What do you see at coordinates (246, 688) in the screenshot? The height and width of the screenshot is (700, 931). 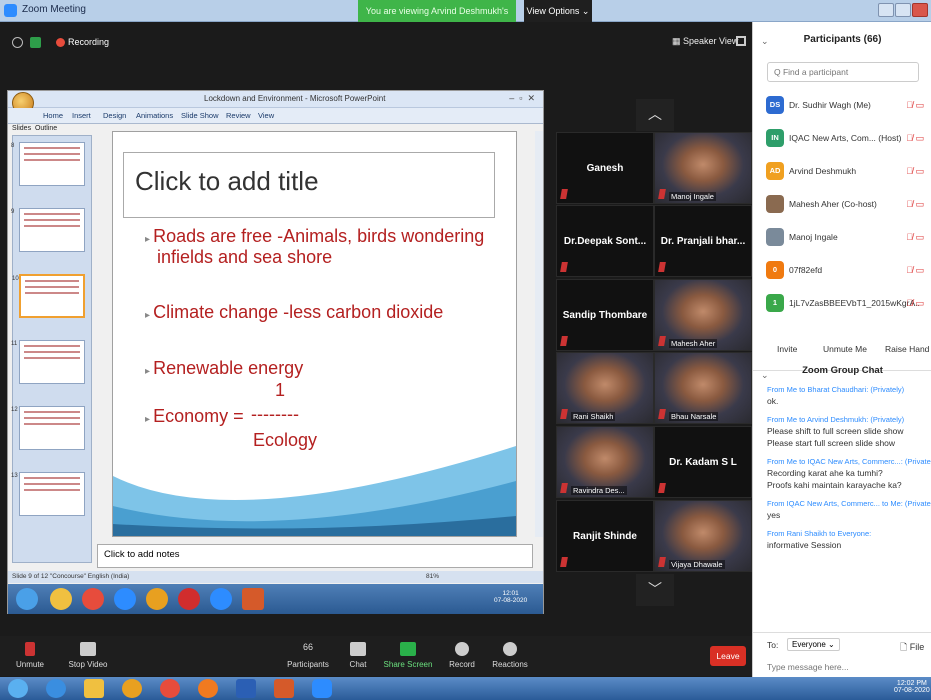 I see `word-icon` at bounding box center [246, 688].